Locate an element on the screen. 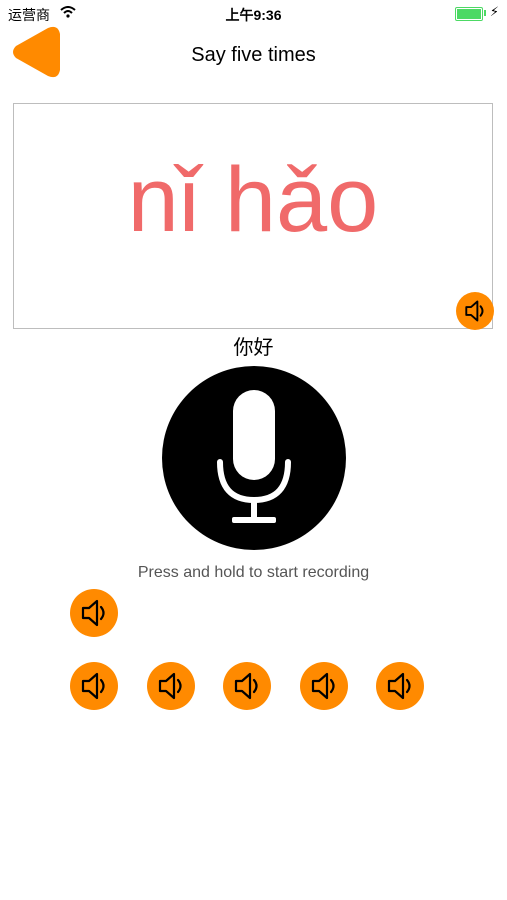 The height and width of the screenshot is (900, 507). play-pronunciation-button is located at coordinates (475, 311).